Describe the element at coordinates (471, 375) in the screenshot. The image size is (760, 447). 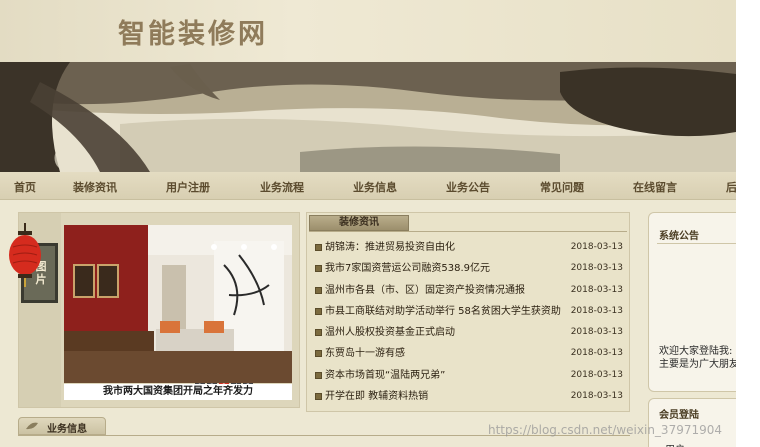
I see `list-item: 资本市场首现“温陆两兄弟” 2018-03-13` at that location.